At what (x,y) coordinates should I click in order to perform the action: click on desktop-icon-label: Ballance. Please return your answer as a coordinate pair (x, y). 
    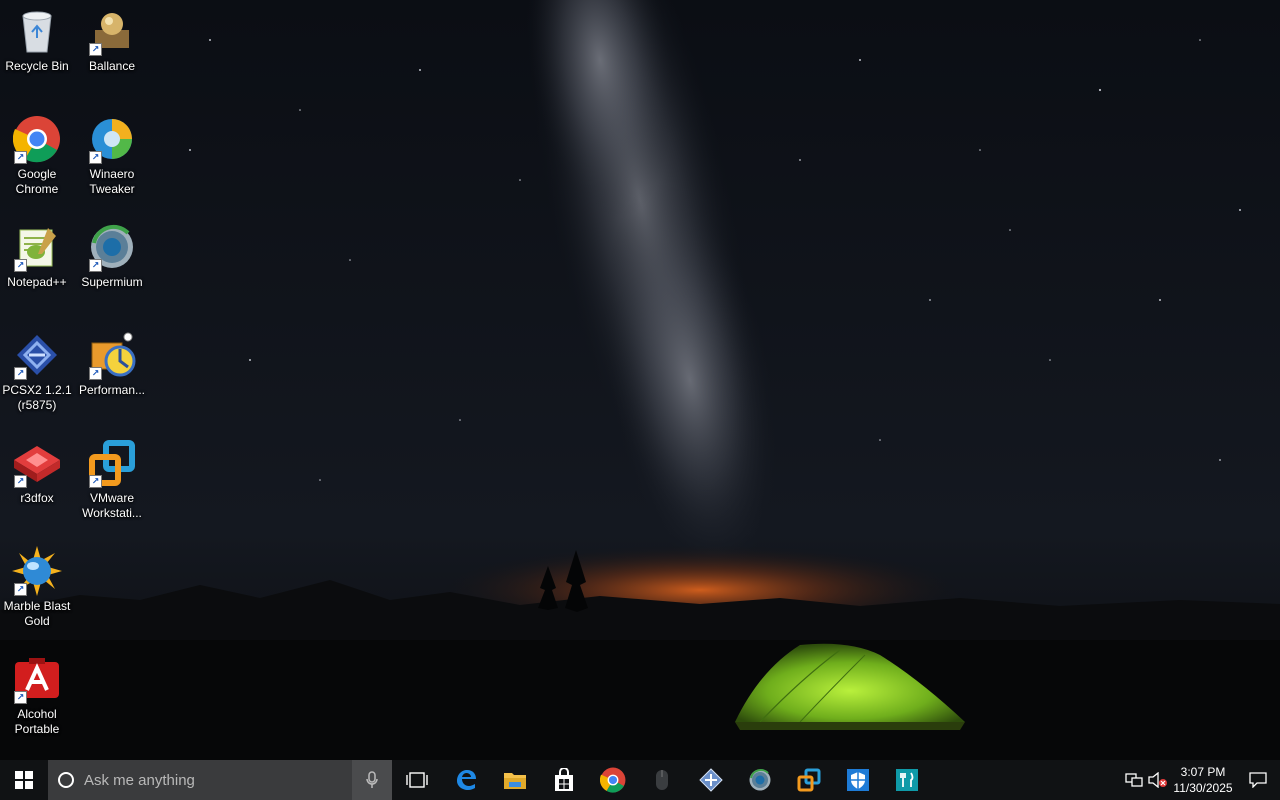
    Looking at the image, I should click on (112, 66).